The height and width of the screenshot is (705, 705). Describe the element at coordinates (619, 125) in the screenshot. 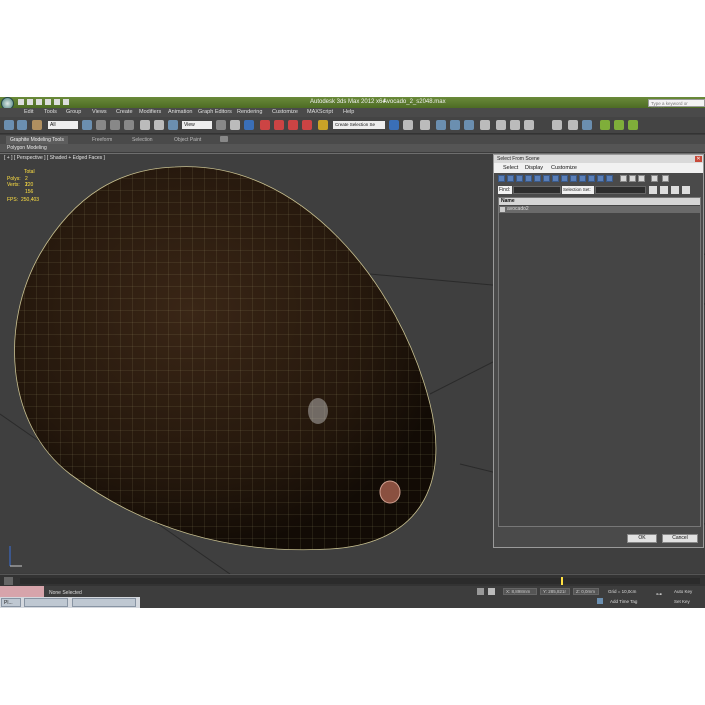

I see `plugin-2-icon` at that location.